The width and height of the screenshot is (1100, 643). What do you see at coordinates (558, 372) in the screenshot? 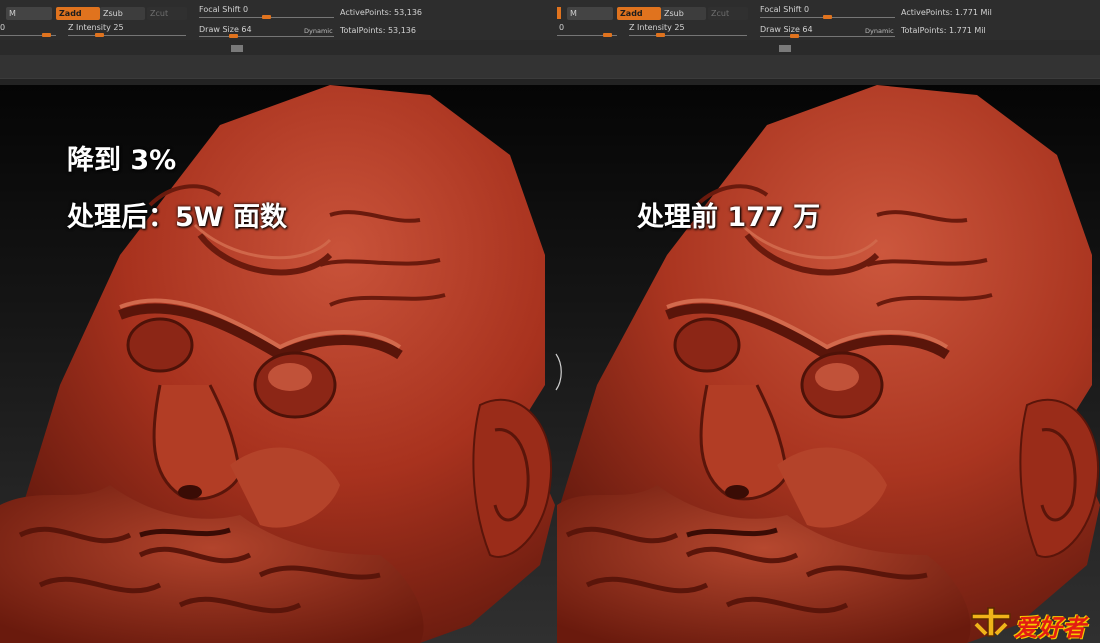
I see `pane-divider-arc` at bounding box center [558, 372].